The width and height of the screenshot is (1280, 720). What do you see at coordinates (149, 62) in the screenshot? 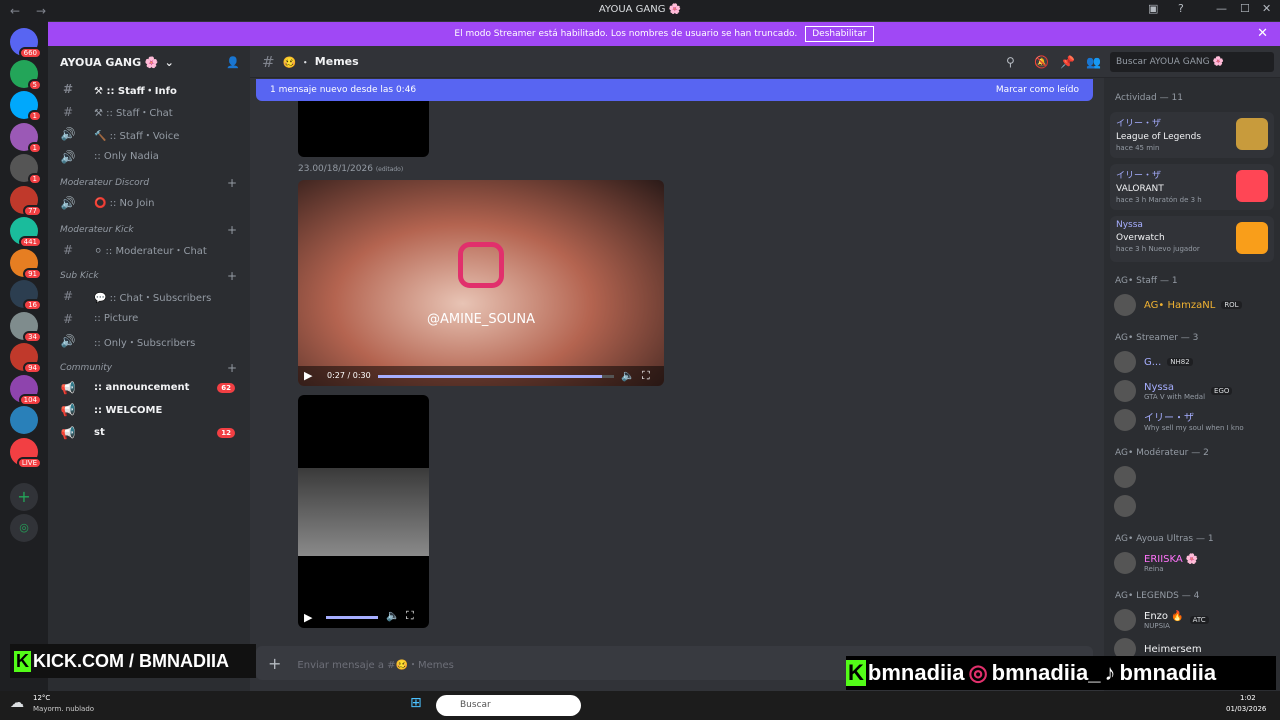
I see `server-header: AYOUA GANG 🌸 ⌄ 👤` at bounding box center [149, 62].